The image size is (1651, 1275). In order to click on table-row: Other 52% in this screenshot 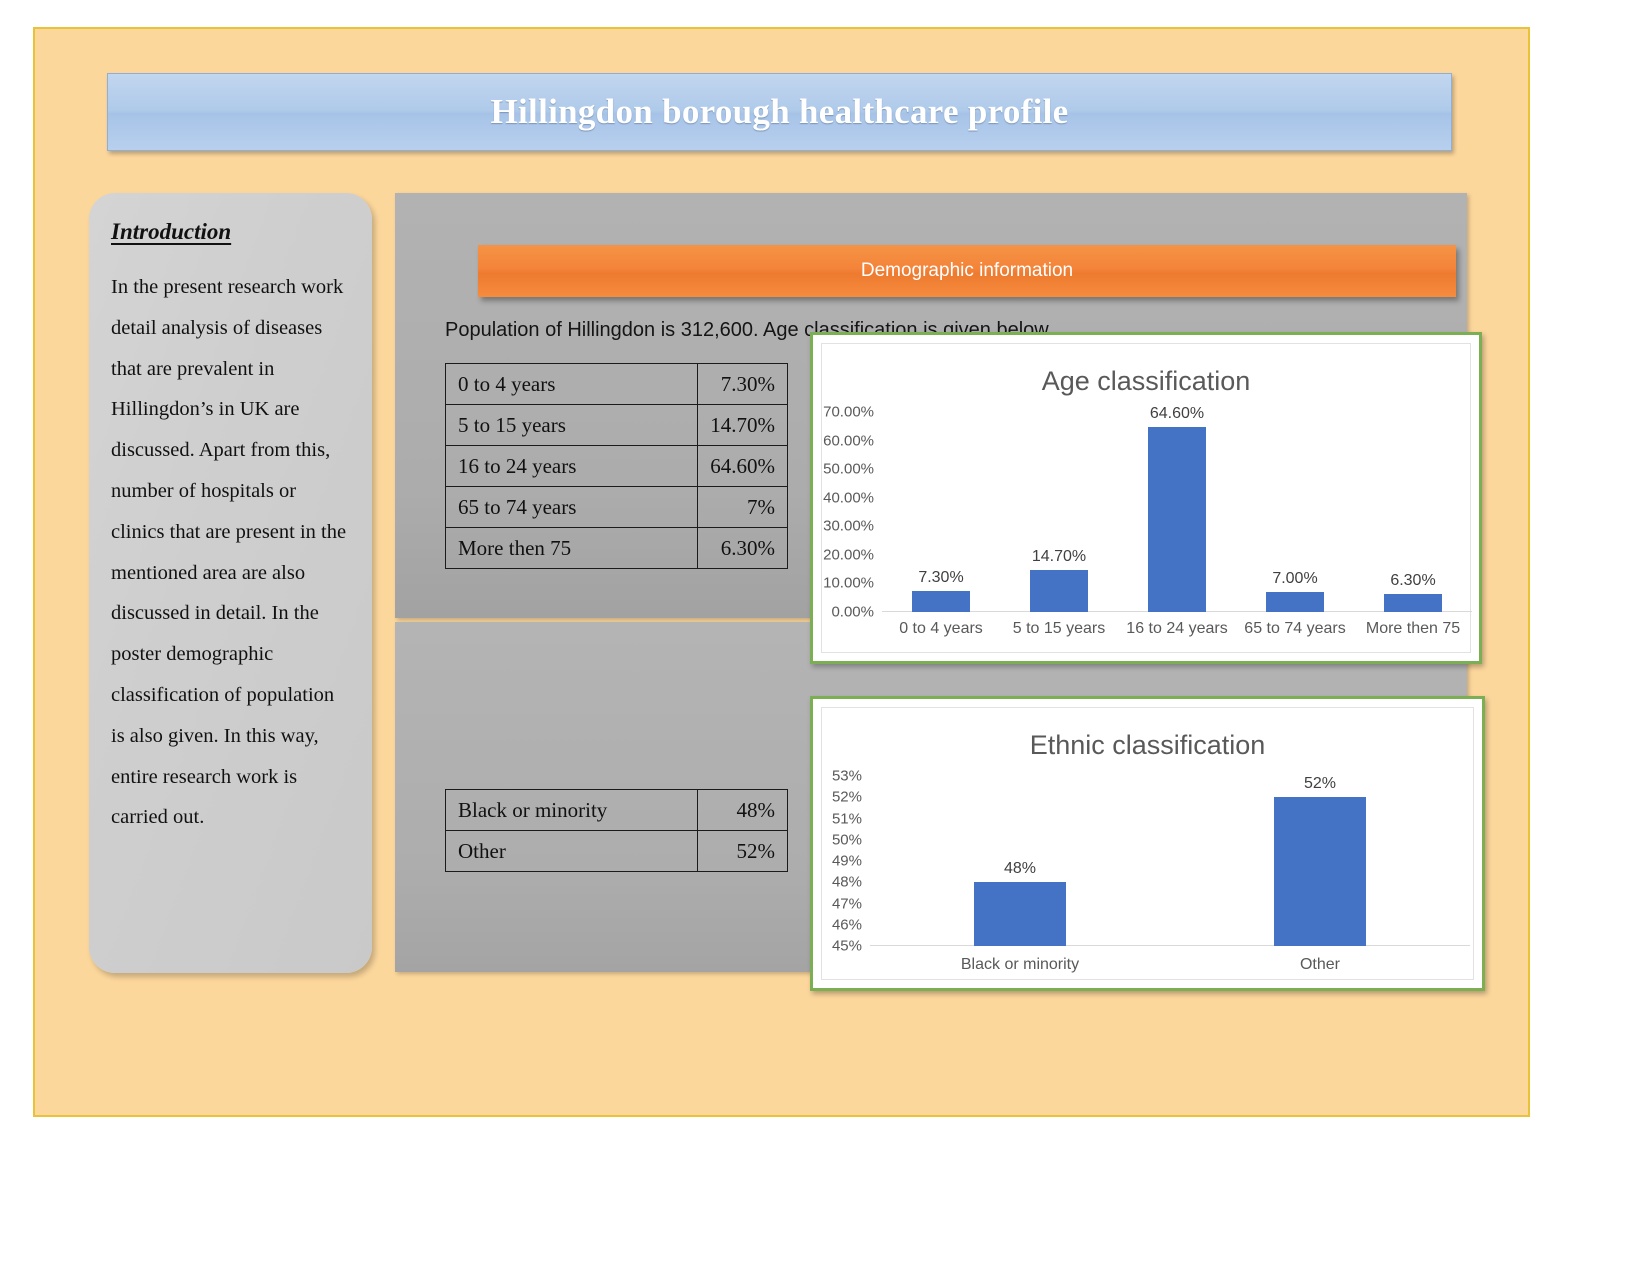, I will do `click(616, 851)`.